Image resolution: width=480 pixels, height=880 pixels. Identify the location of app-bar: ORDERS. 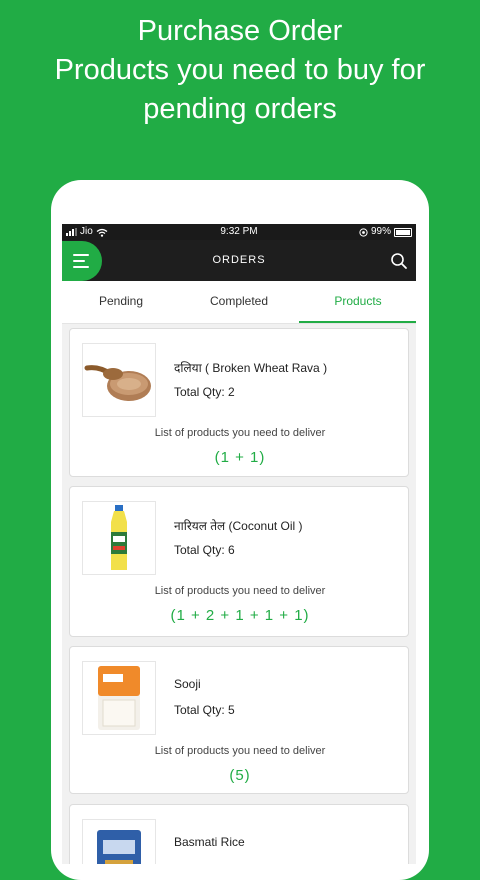
(239, 260).